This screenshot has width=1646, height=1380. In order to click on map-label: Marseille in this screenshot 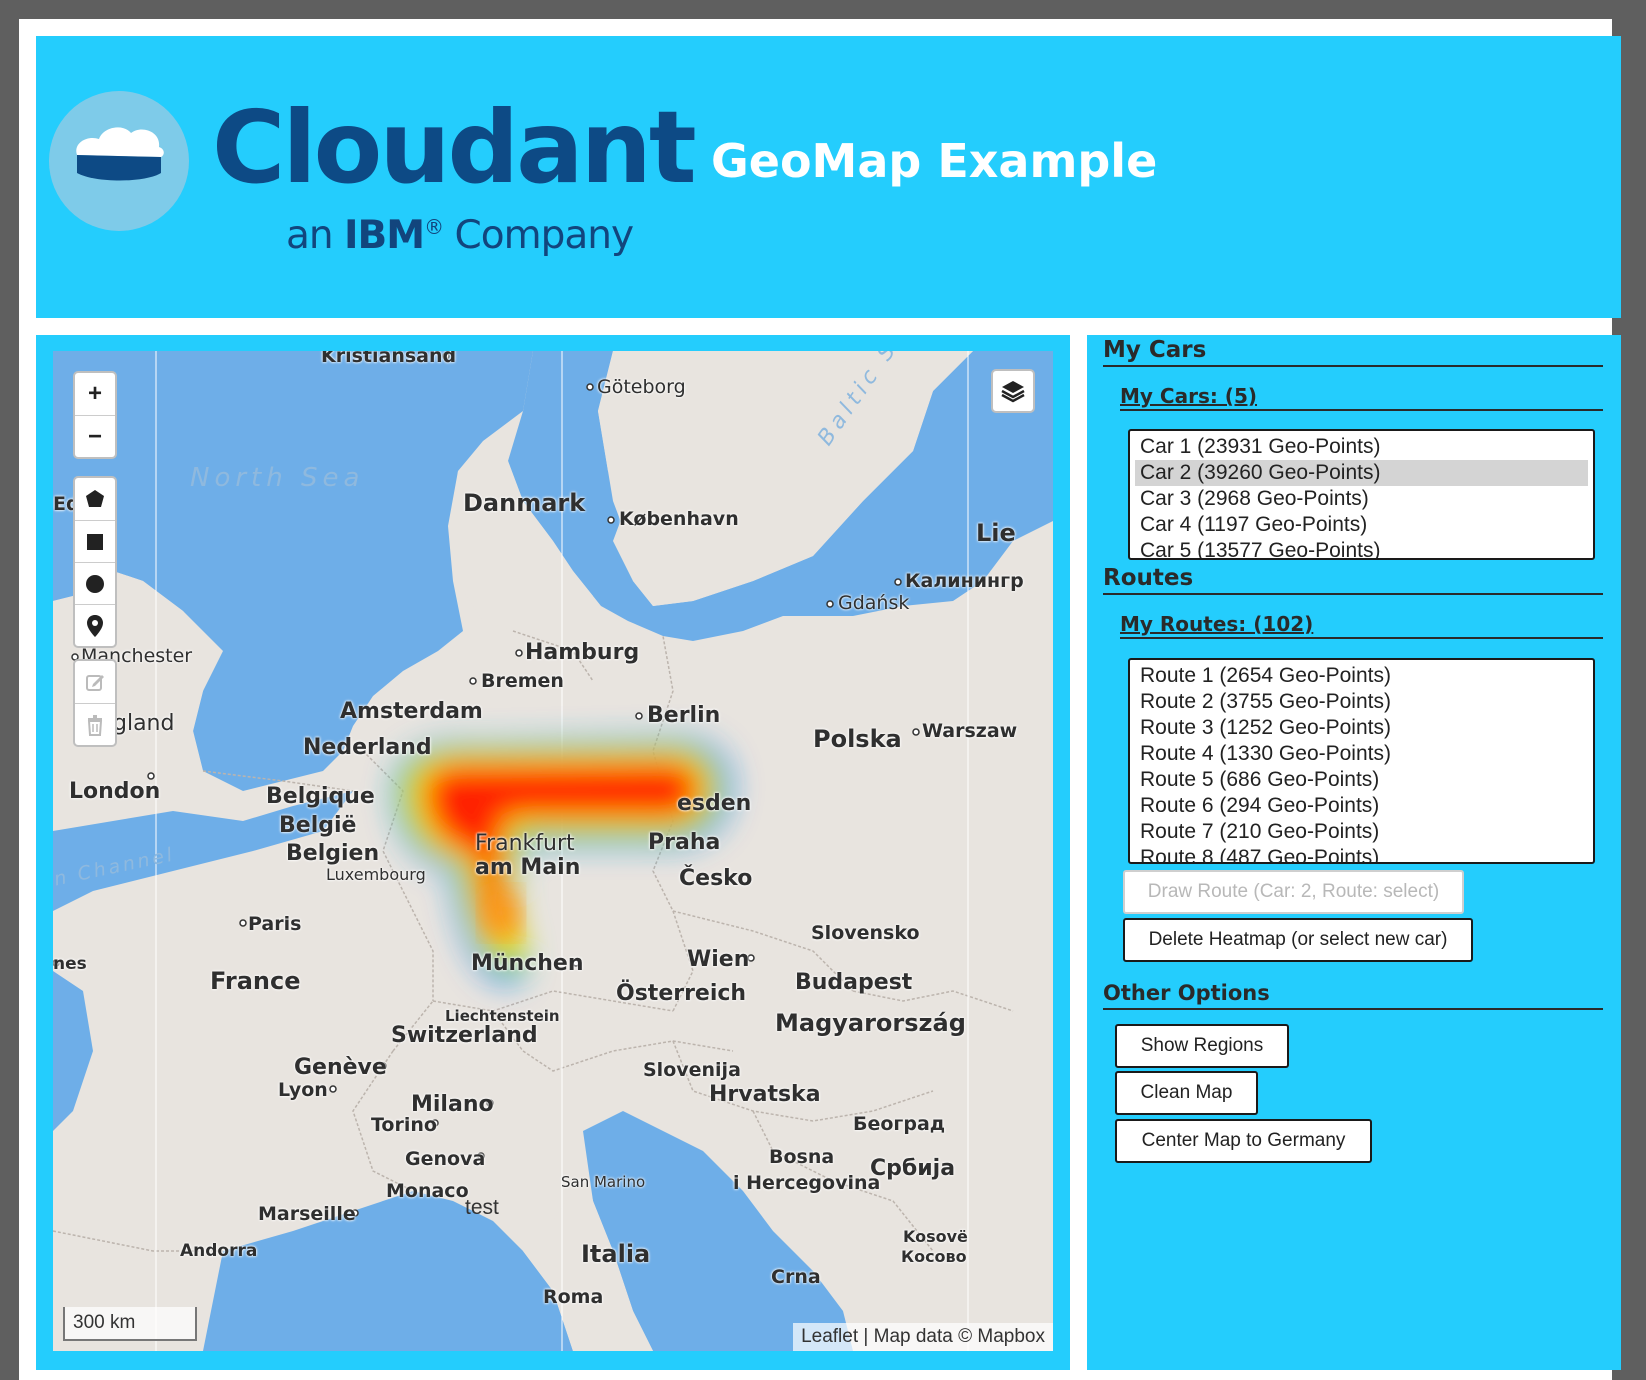, I will do `click(307, 1214)`.